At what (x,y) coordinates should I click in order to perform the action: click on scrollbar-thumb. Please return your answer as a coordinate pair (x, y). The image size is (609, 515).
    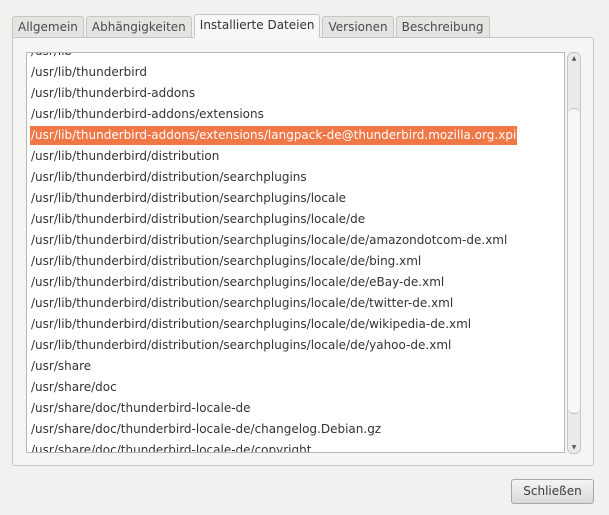
    Looking at the image, I should click on (574, 261).